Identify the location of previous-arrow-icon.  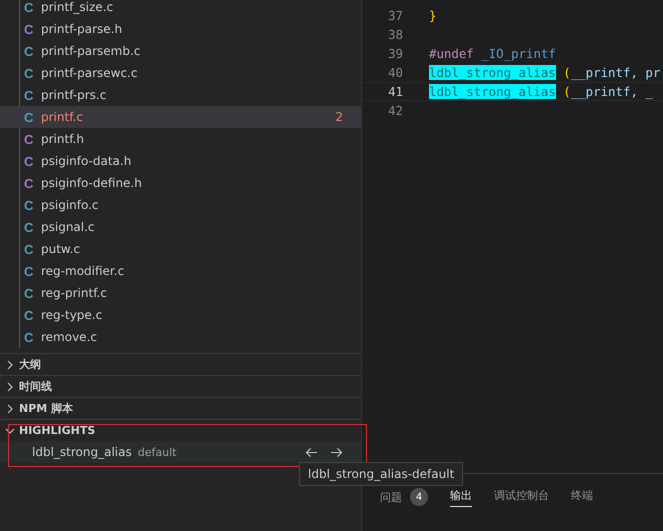
(311, 452).